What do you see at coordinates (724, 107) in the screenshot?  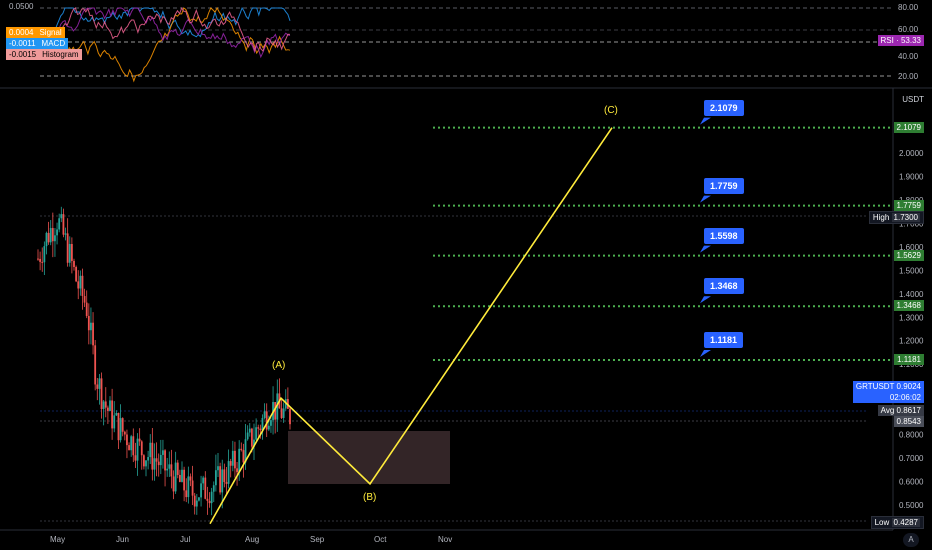 I see `fib-target-label: 2.1079` at bounding box center [724, 107].